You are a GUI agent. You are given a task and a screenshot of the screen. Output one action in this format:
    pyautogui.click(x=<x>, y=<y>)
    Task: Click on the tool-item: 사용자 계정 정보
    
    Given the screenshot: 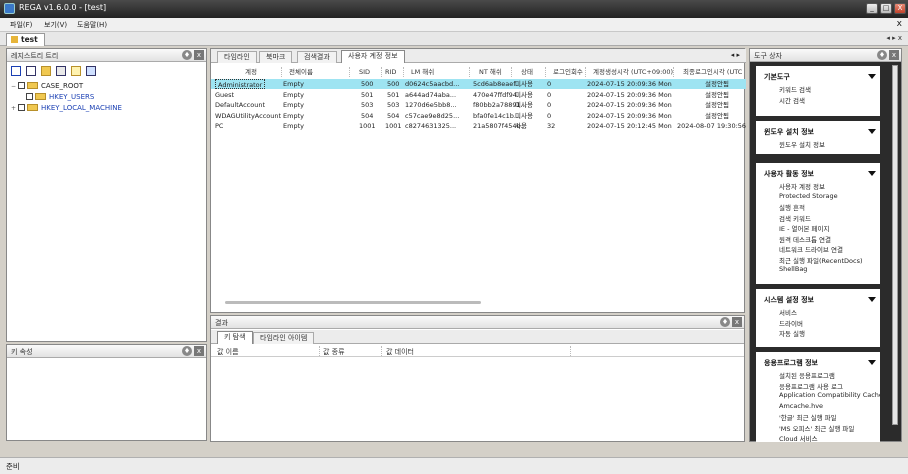 What is the action you would take?
    pyautogui.click(x=802, y=186)
    